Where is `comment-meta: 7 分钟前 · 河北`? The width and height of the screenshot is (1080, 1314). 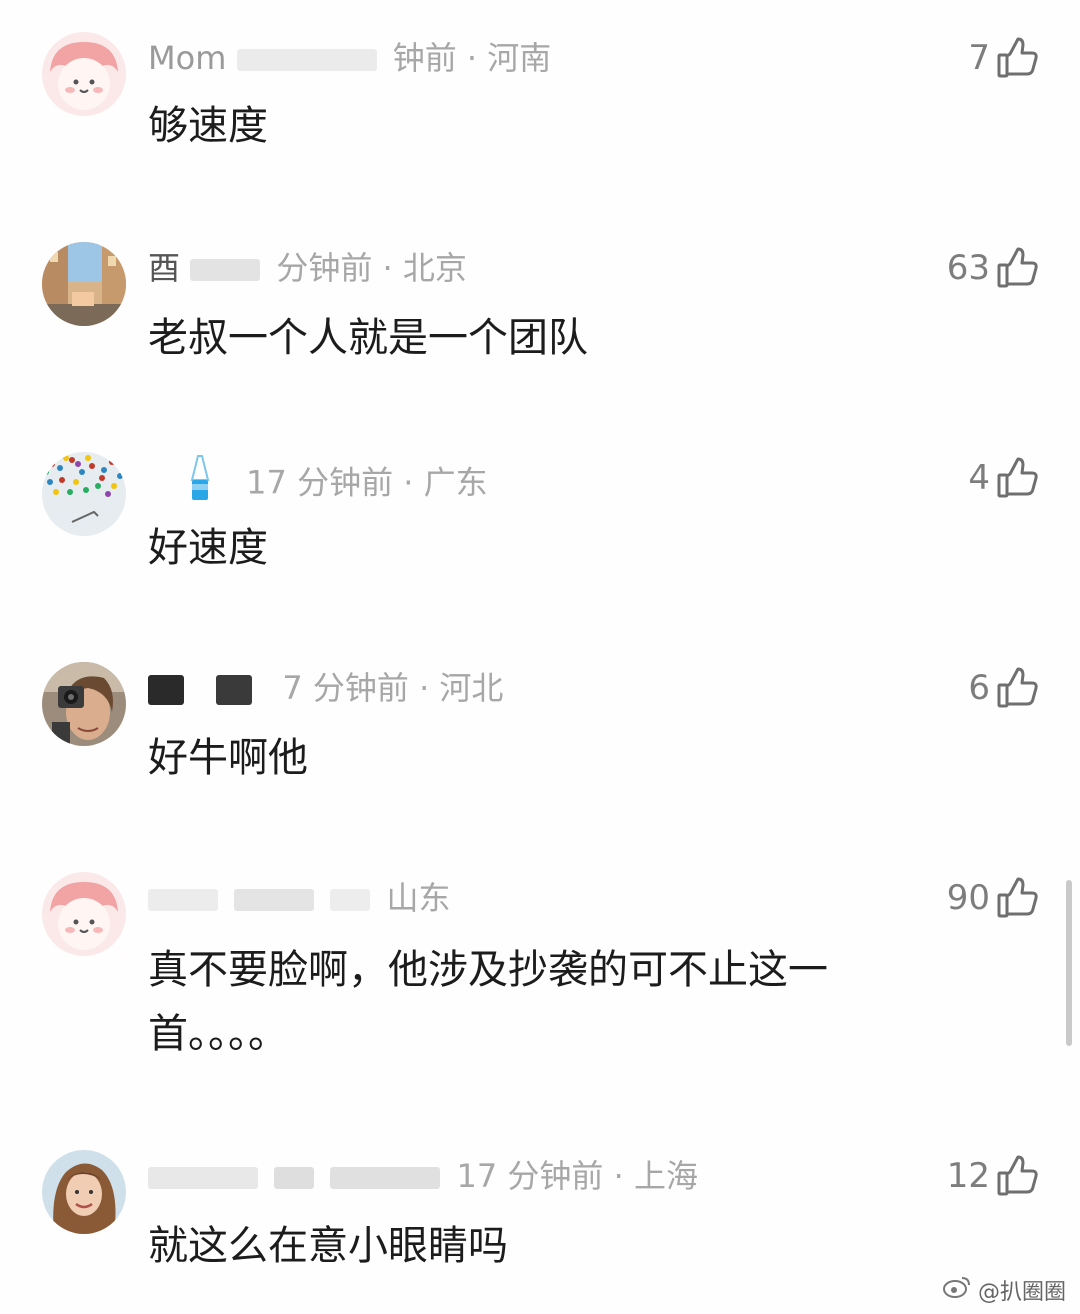 comment-meta: 7 分钟前 · 河北 is located at coordinates (325, 688).